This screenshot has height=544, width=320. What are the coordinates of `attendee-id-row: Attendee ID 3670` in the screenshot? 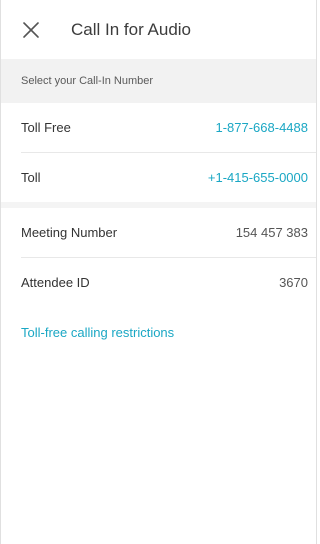 It's located at (158, 282).